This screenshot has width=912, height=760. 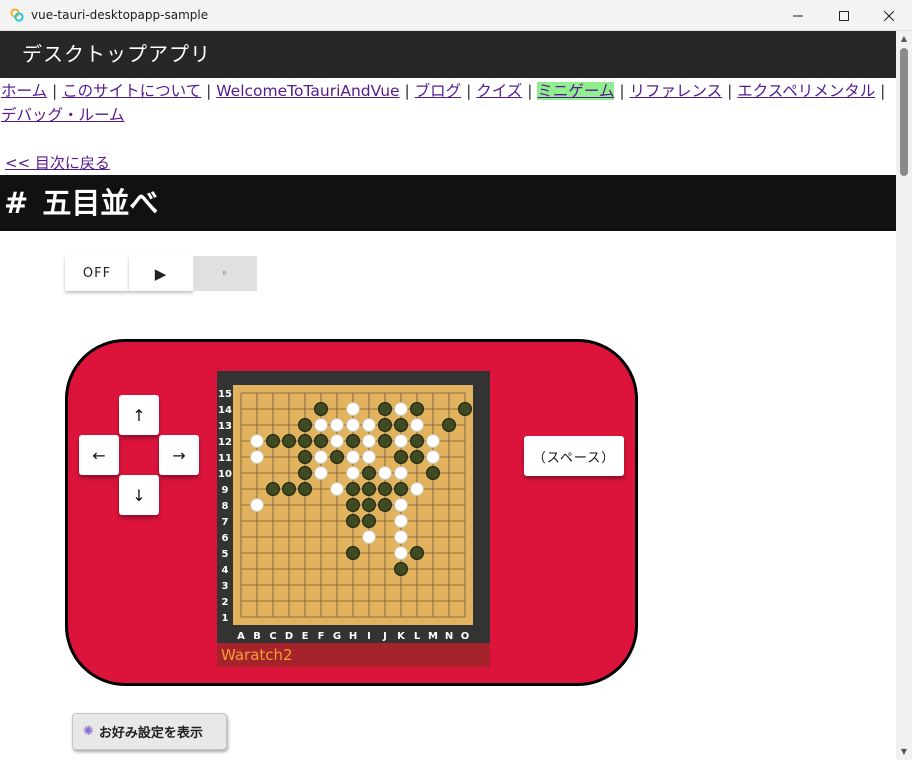 What do you see at coordinates (63, 115) in the screenshot?
I see `nav-item-8: デバッグ・ルーム` at bounding box center [63, 115].